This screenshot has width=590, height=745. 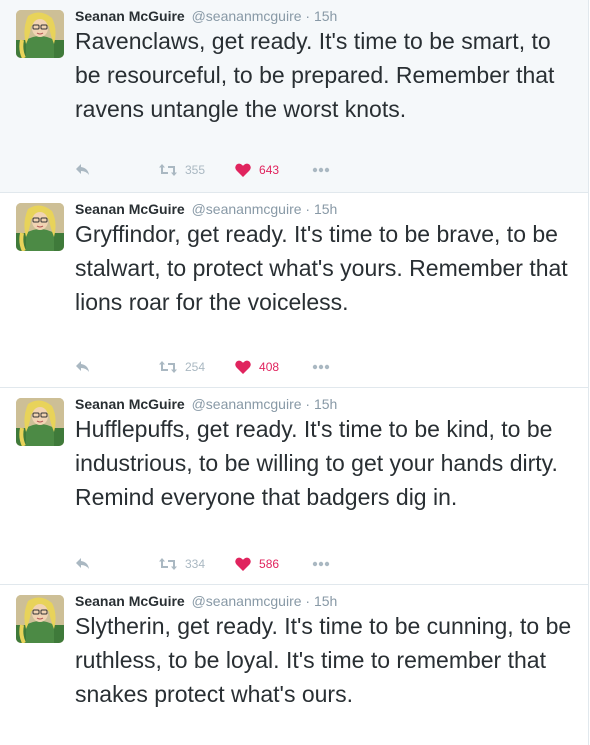 What do you see at coordinates (257, 367) in the screenshot?
I see `like-button: 408` at bounding box center [257, 367].